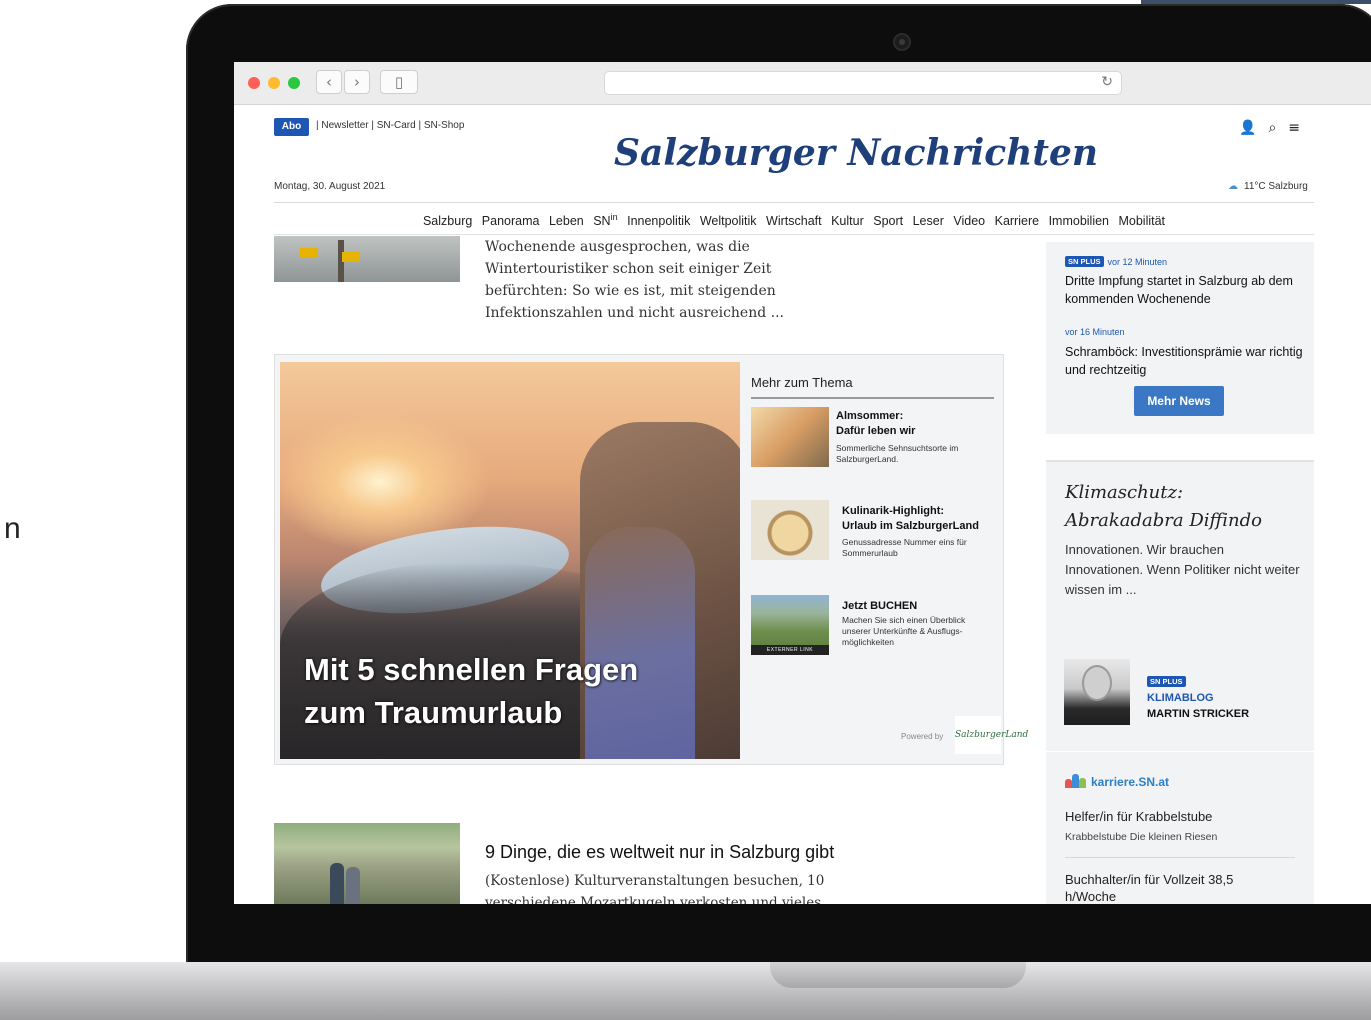 The width and height of the screenshot is (1371, 1020). What do you see at coordinates (794, 202) in the screenshot?
I see `header-divider` at bounding box center [794, 202].